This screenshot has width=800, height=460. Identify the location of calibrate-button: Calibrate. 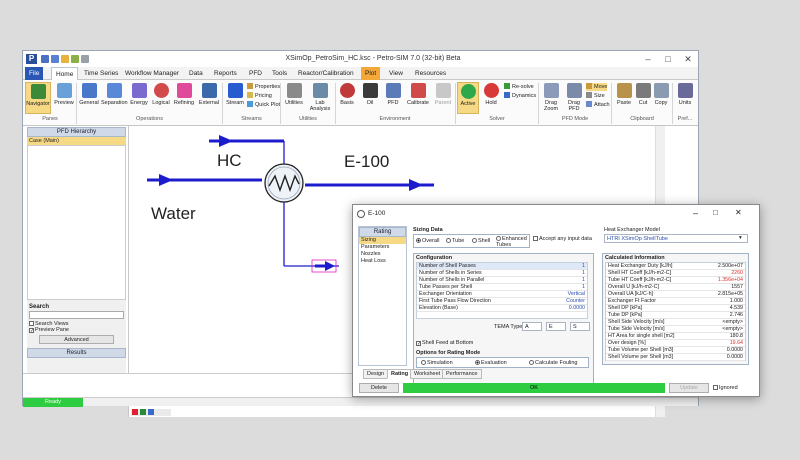
(418, 98).